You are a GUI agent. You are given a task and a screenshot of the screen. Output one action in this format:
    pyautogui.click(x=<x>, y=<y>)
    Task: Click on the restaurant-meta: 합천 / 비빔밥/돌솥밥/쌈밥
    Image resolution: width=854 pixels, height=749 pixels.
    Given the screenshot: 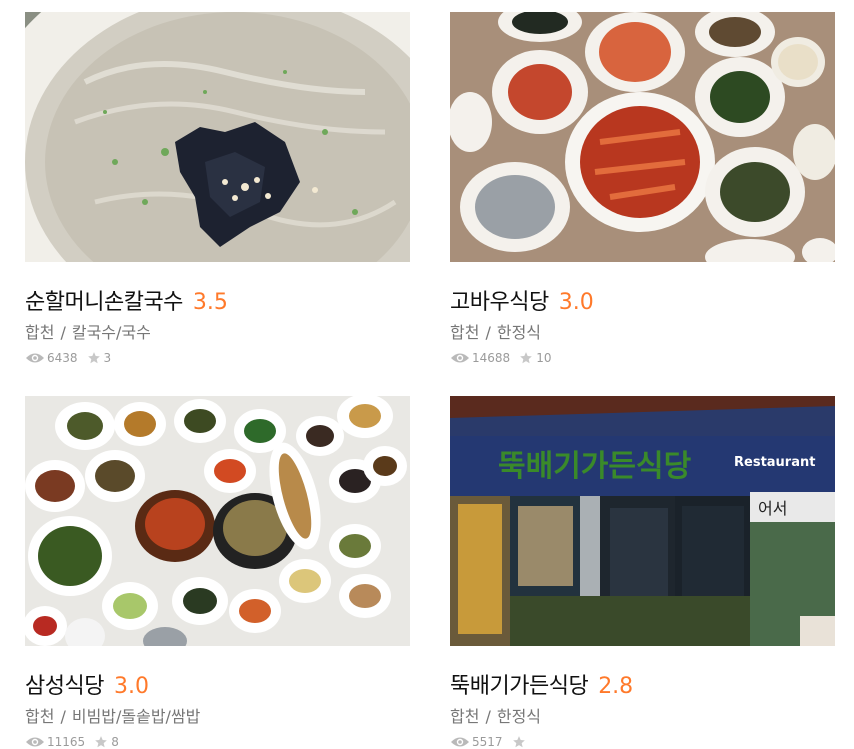 What is the action you would take?
    pyautogui.click(x=217, y=715)
    